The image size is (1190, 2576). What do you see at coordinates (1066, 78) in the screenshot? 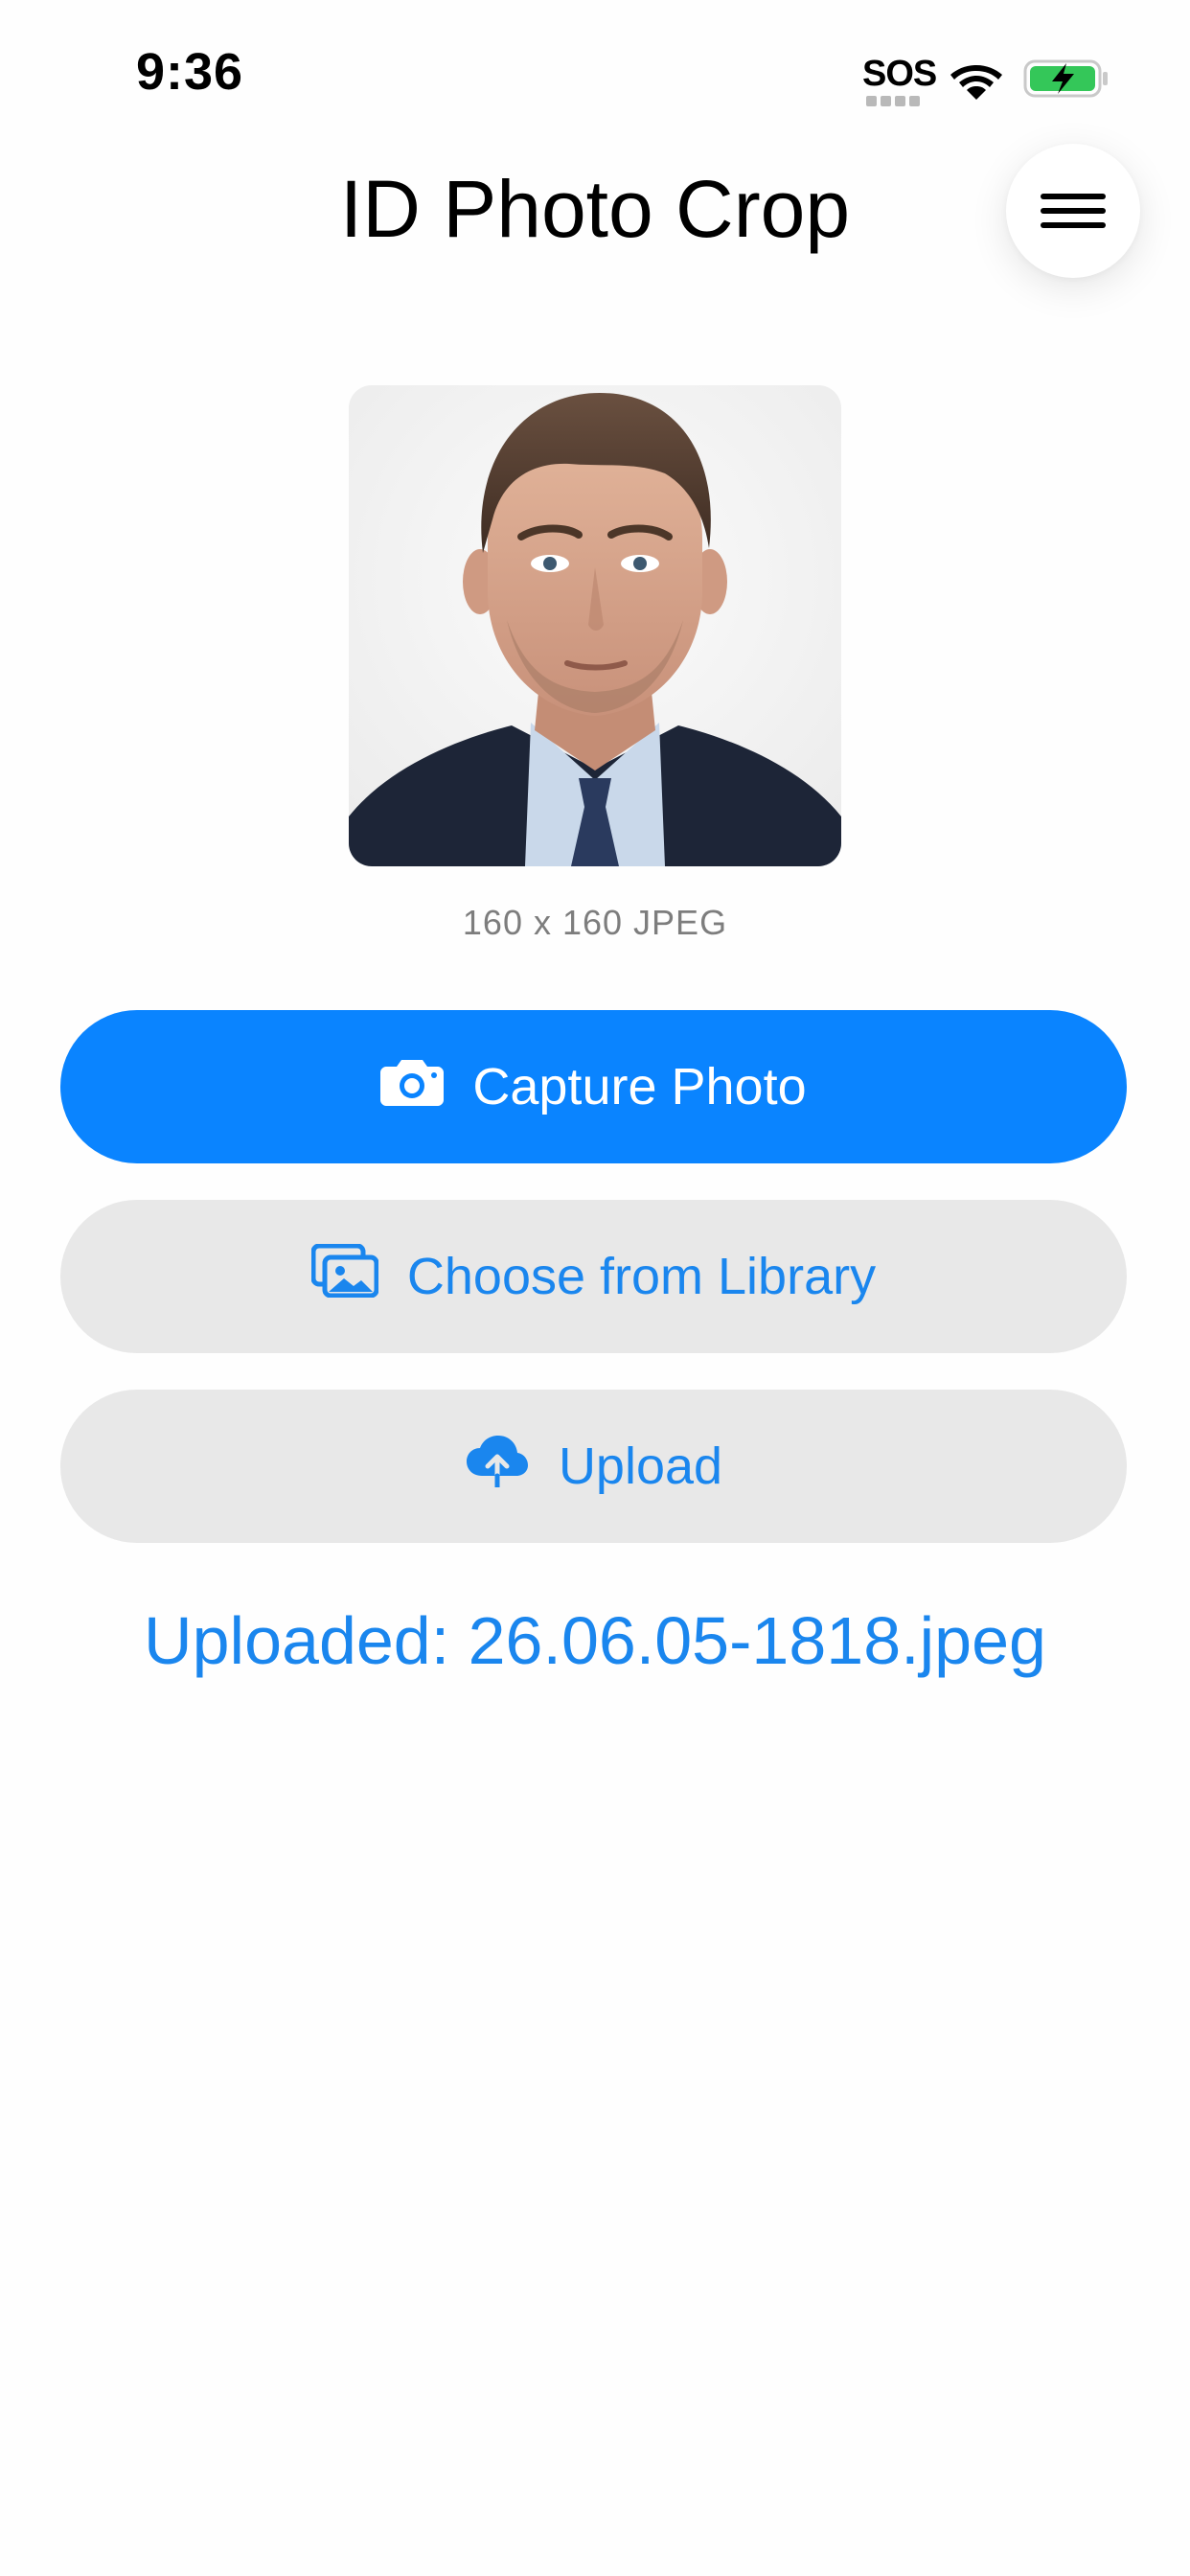
I see `battery-charging-icon` at bounding box center [1066, 78].